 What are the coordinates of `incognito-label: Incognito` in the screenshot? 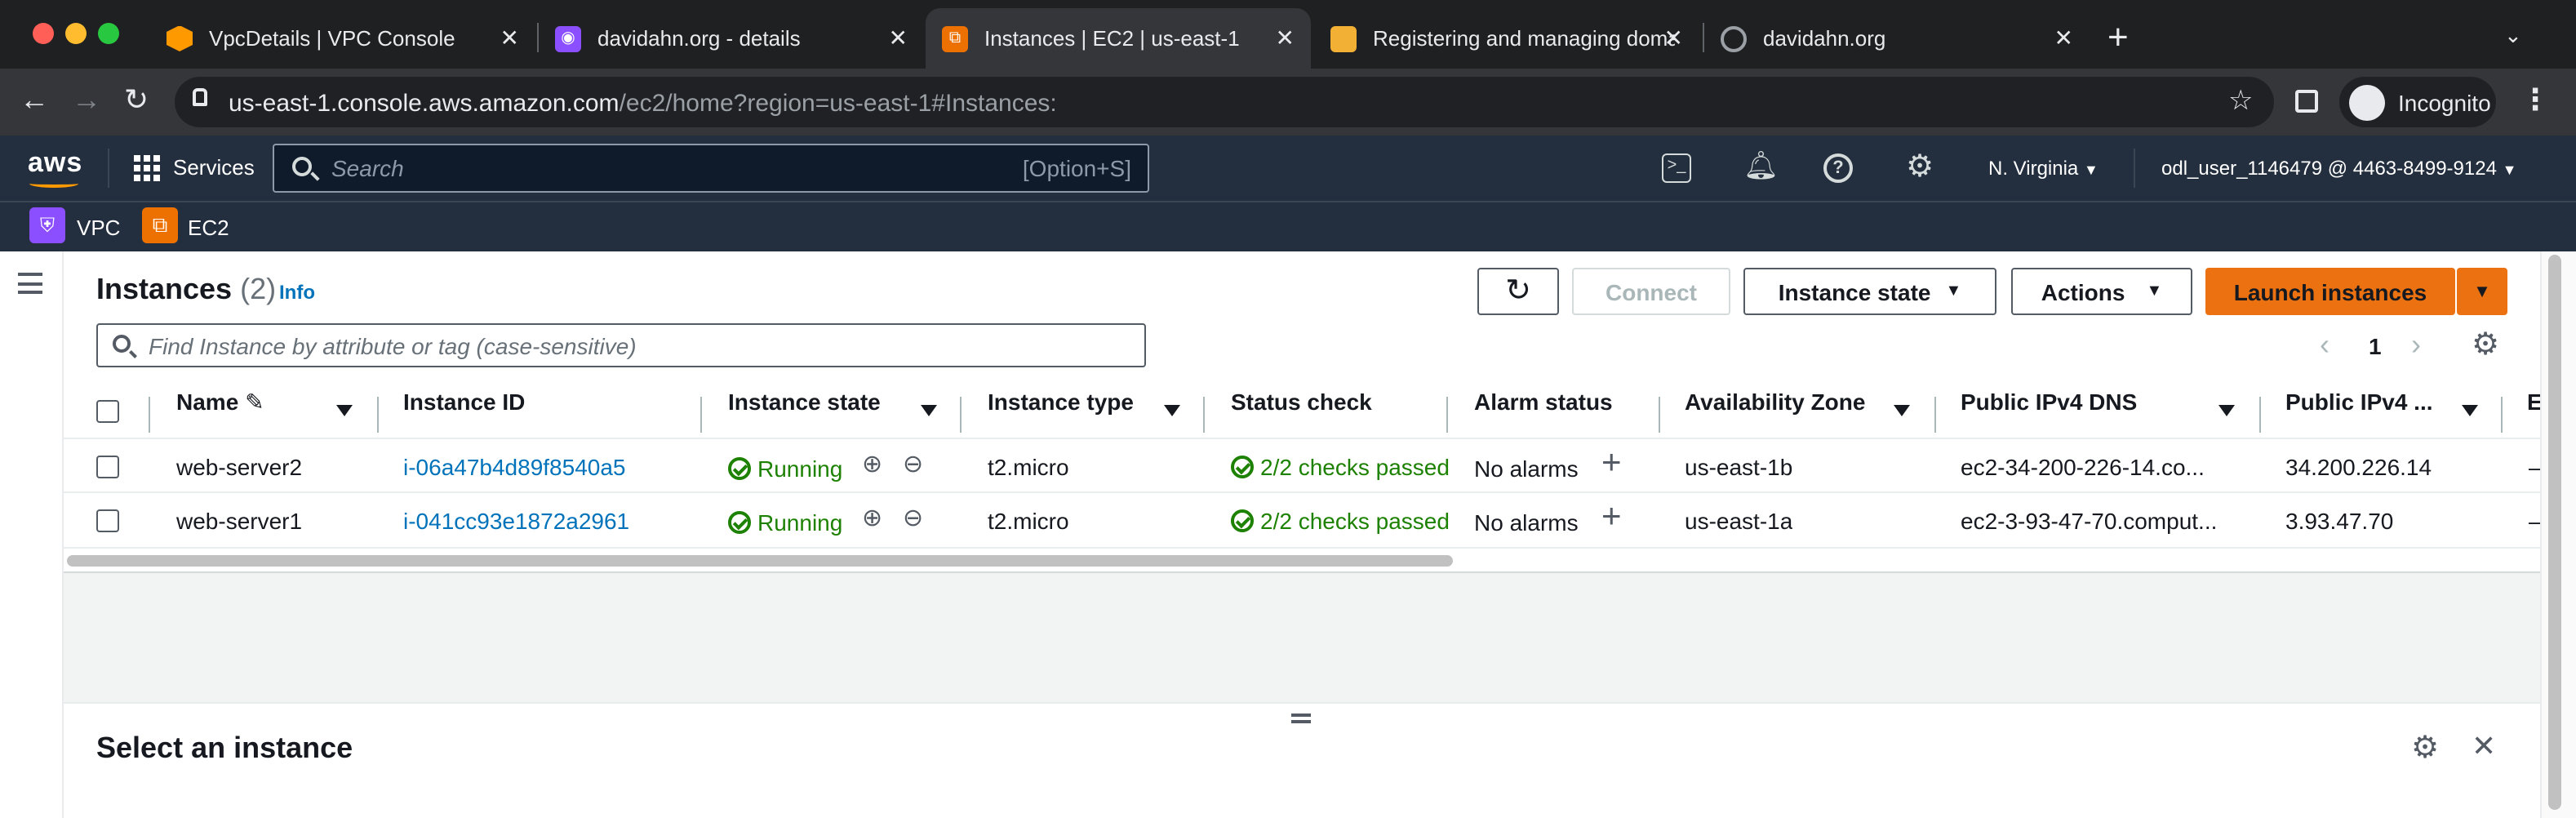 It's located at (2444, 102).